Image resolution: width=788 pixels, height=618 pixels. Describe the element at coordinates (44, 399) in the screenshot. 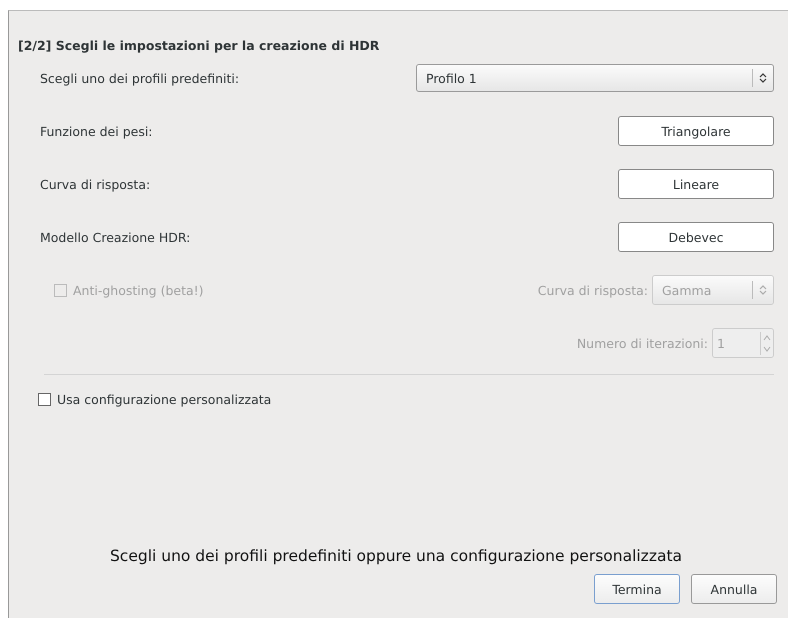

I see `custom-config-checkbox` at that location.